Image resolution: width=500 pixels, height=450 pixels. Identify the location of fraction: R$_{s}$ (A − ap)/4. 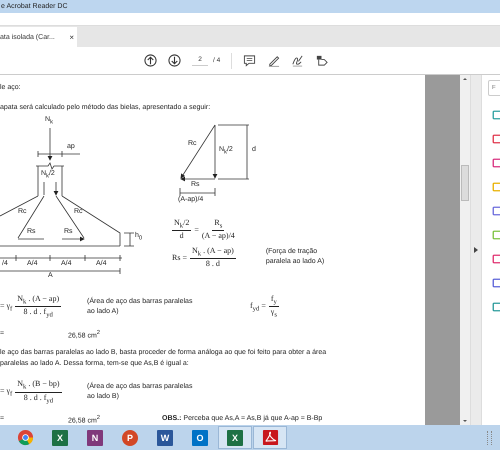
(218, 229).